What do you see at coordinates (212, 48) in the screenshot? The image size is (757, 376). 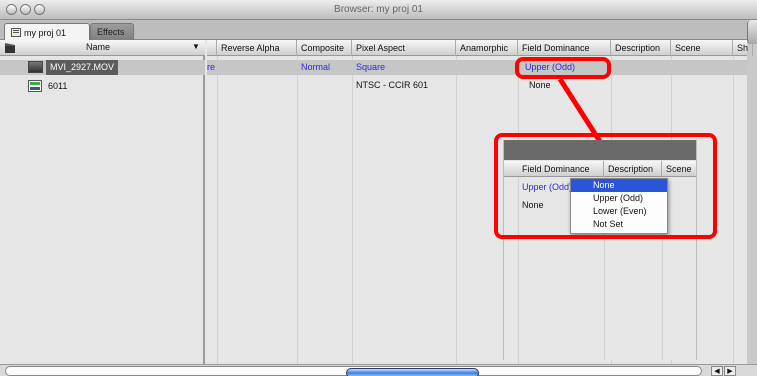 I see `column-header-partial` at bounding box center [212, 48].